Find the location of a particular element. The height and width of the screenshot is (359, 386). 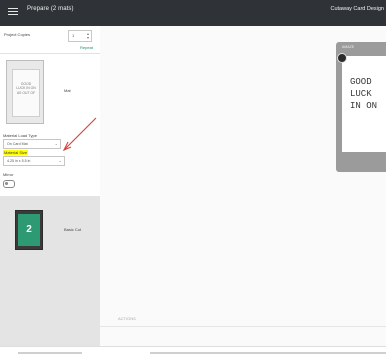

arrow-line is located at coordinates (80, 134).